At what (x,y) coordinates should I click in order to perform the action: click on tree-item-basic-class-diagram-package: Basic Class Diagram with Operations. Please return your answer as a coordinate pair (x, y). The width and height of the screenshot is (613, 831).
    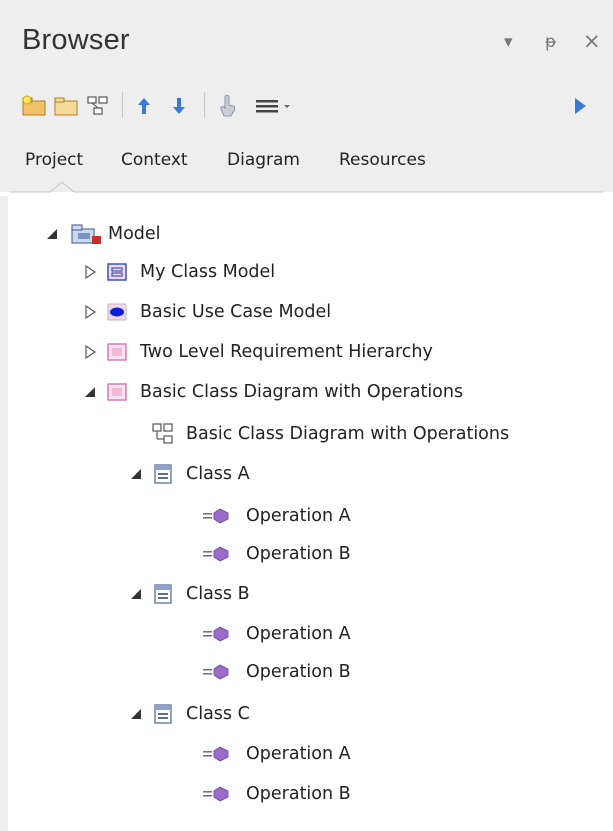
    Looking at the image, I should click on (272, 392).